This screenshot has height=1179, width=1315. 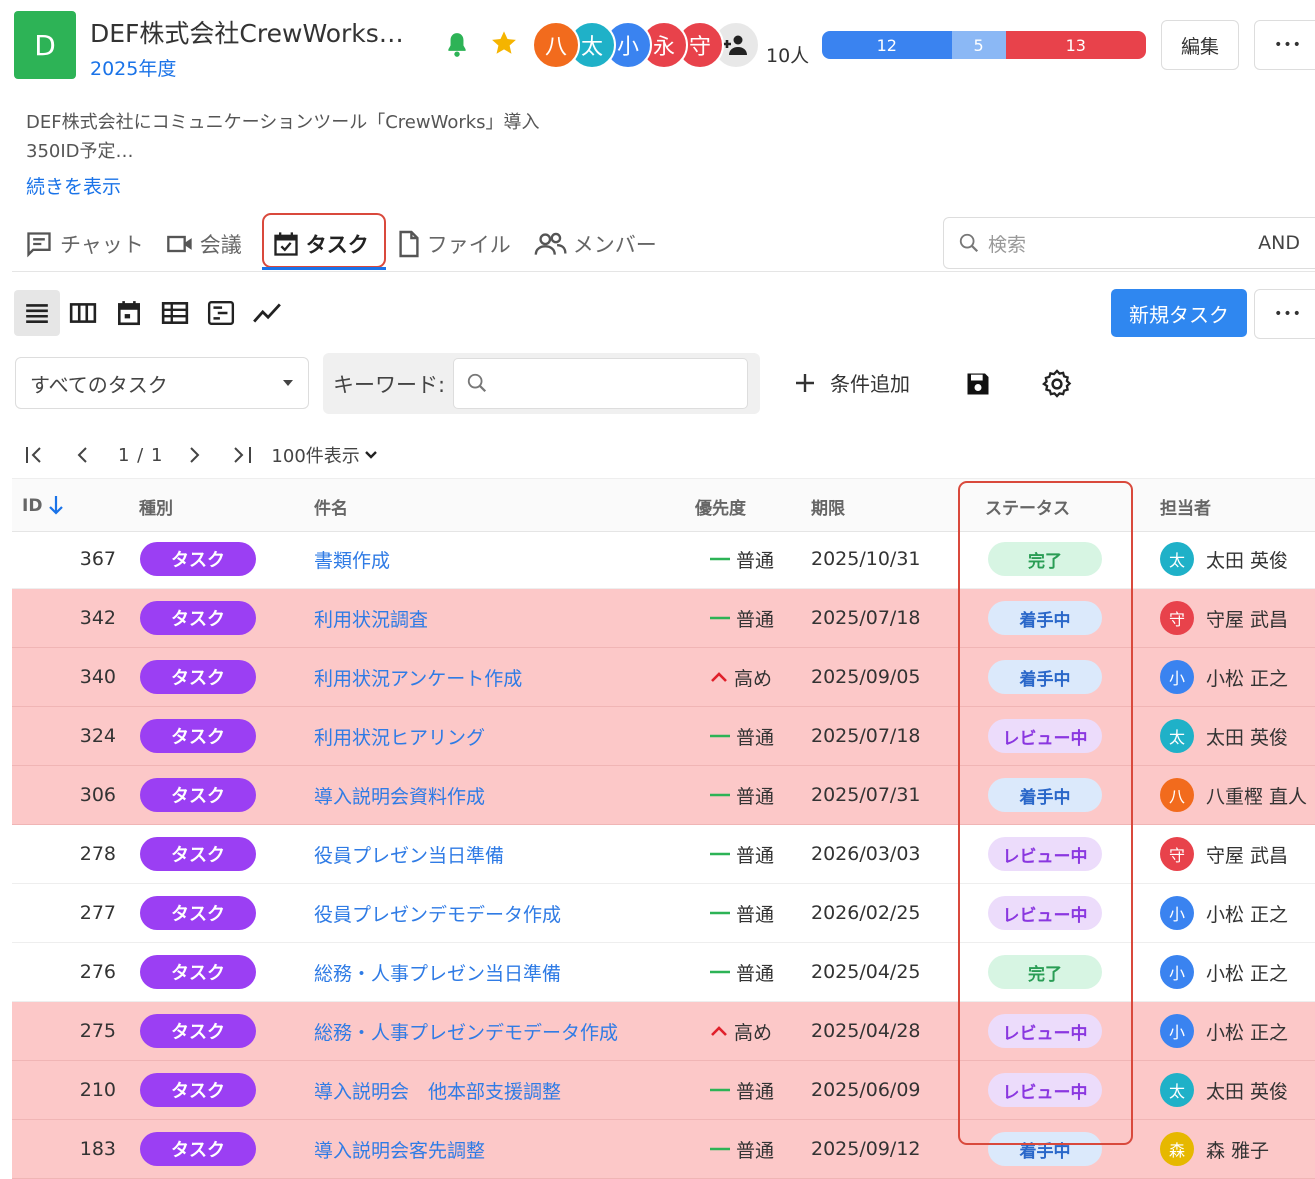 What do you see at coordinates (399, 736) in the screenshot?
I see `task-name-link: 利用状況ヒアリング` at bounding box center [399, 736].